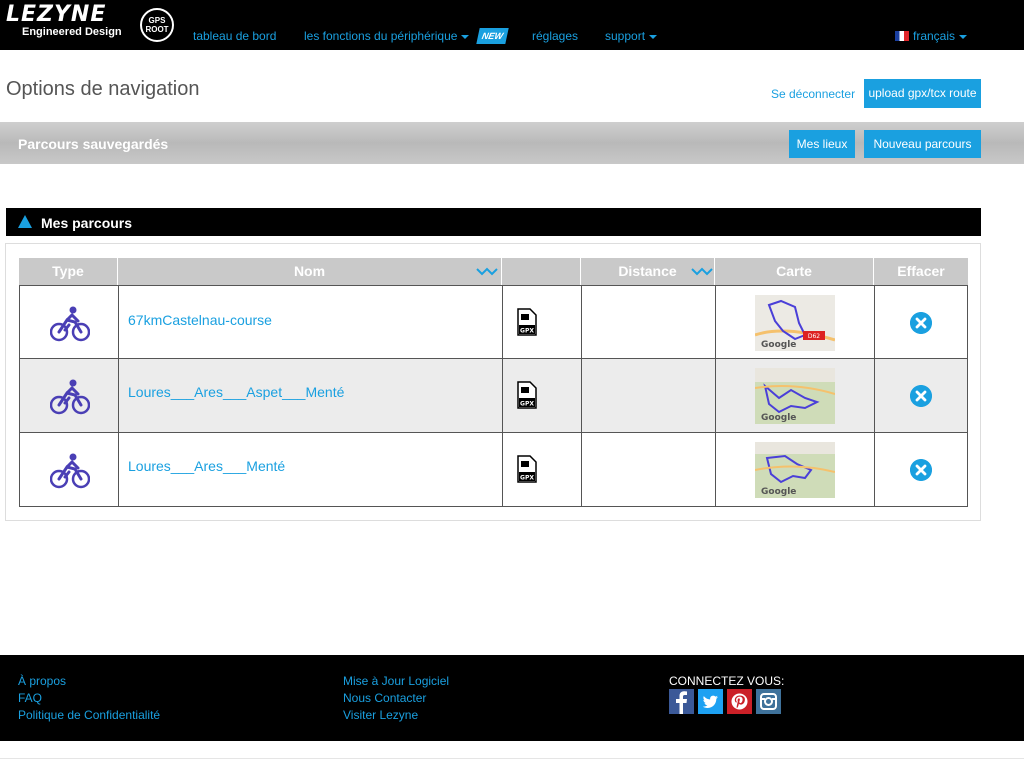 The image size is (1024, 768). What do you see at coordinates (541, 271) in the screenshot?
I see `header-file` at bounding box center [541, 271].